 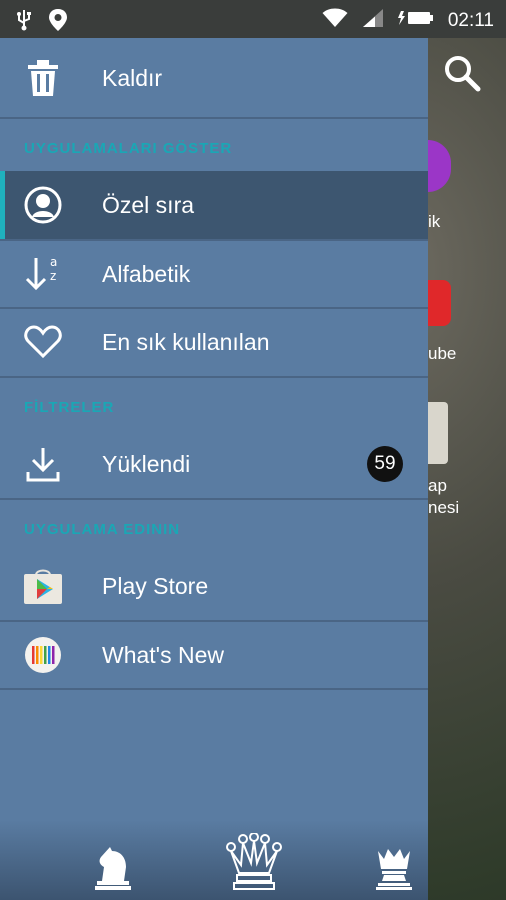 I want to click on sort-alpha-icon: az, so click(x=43, y=274).